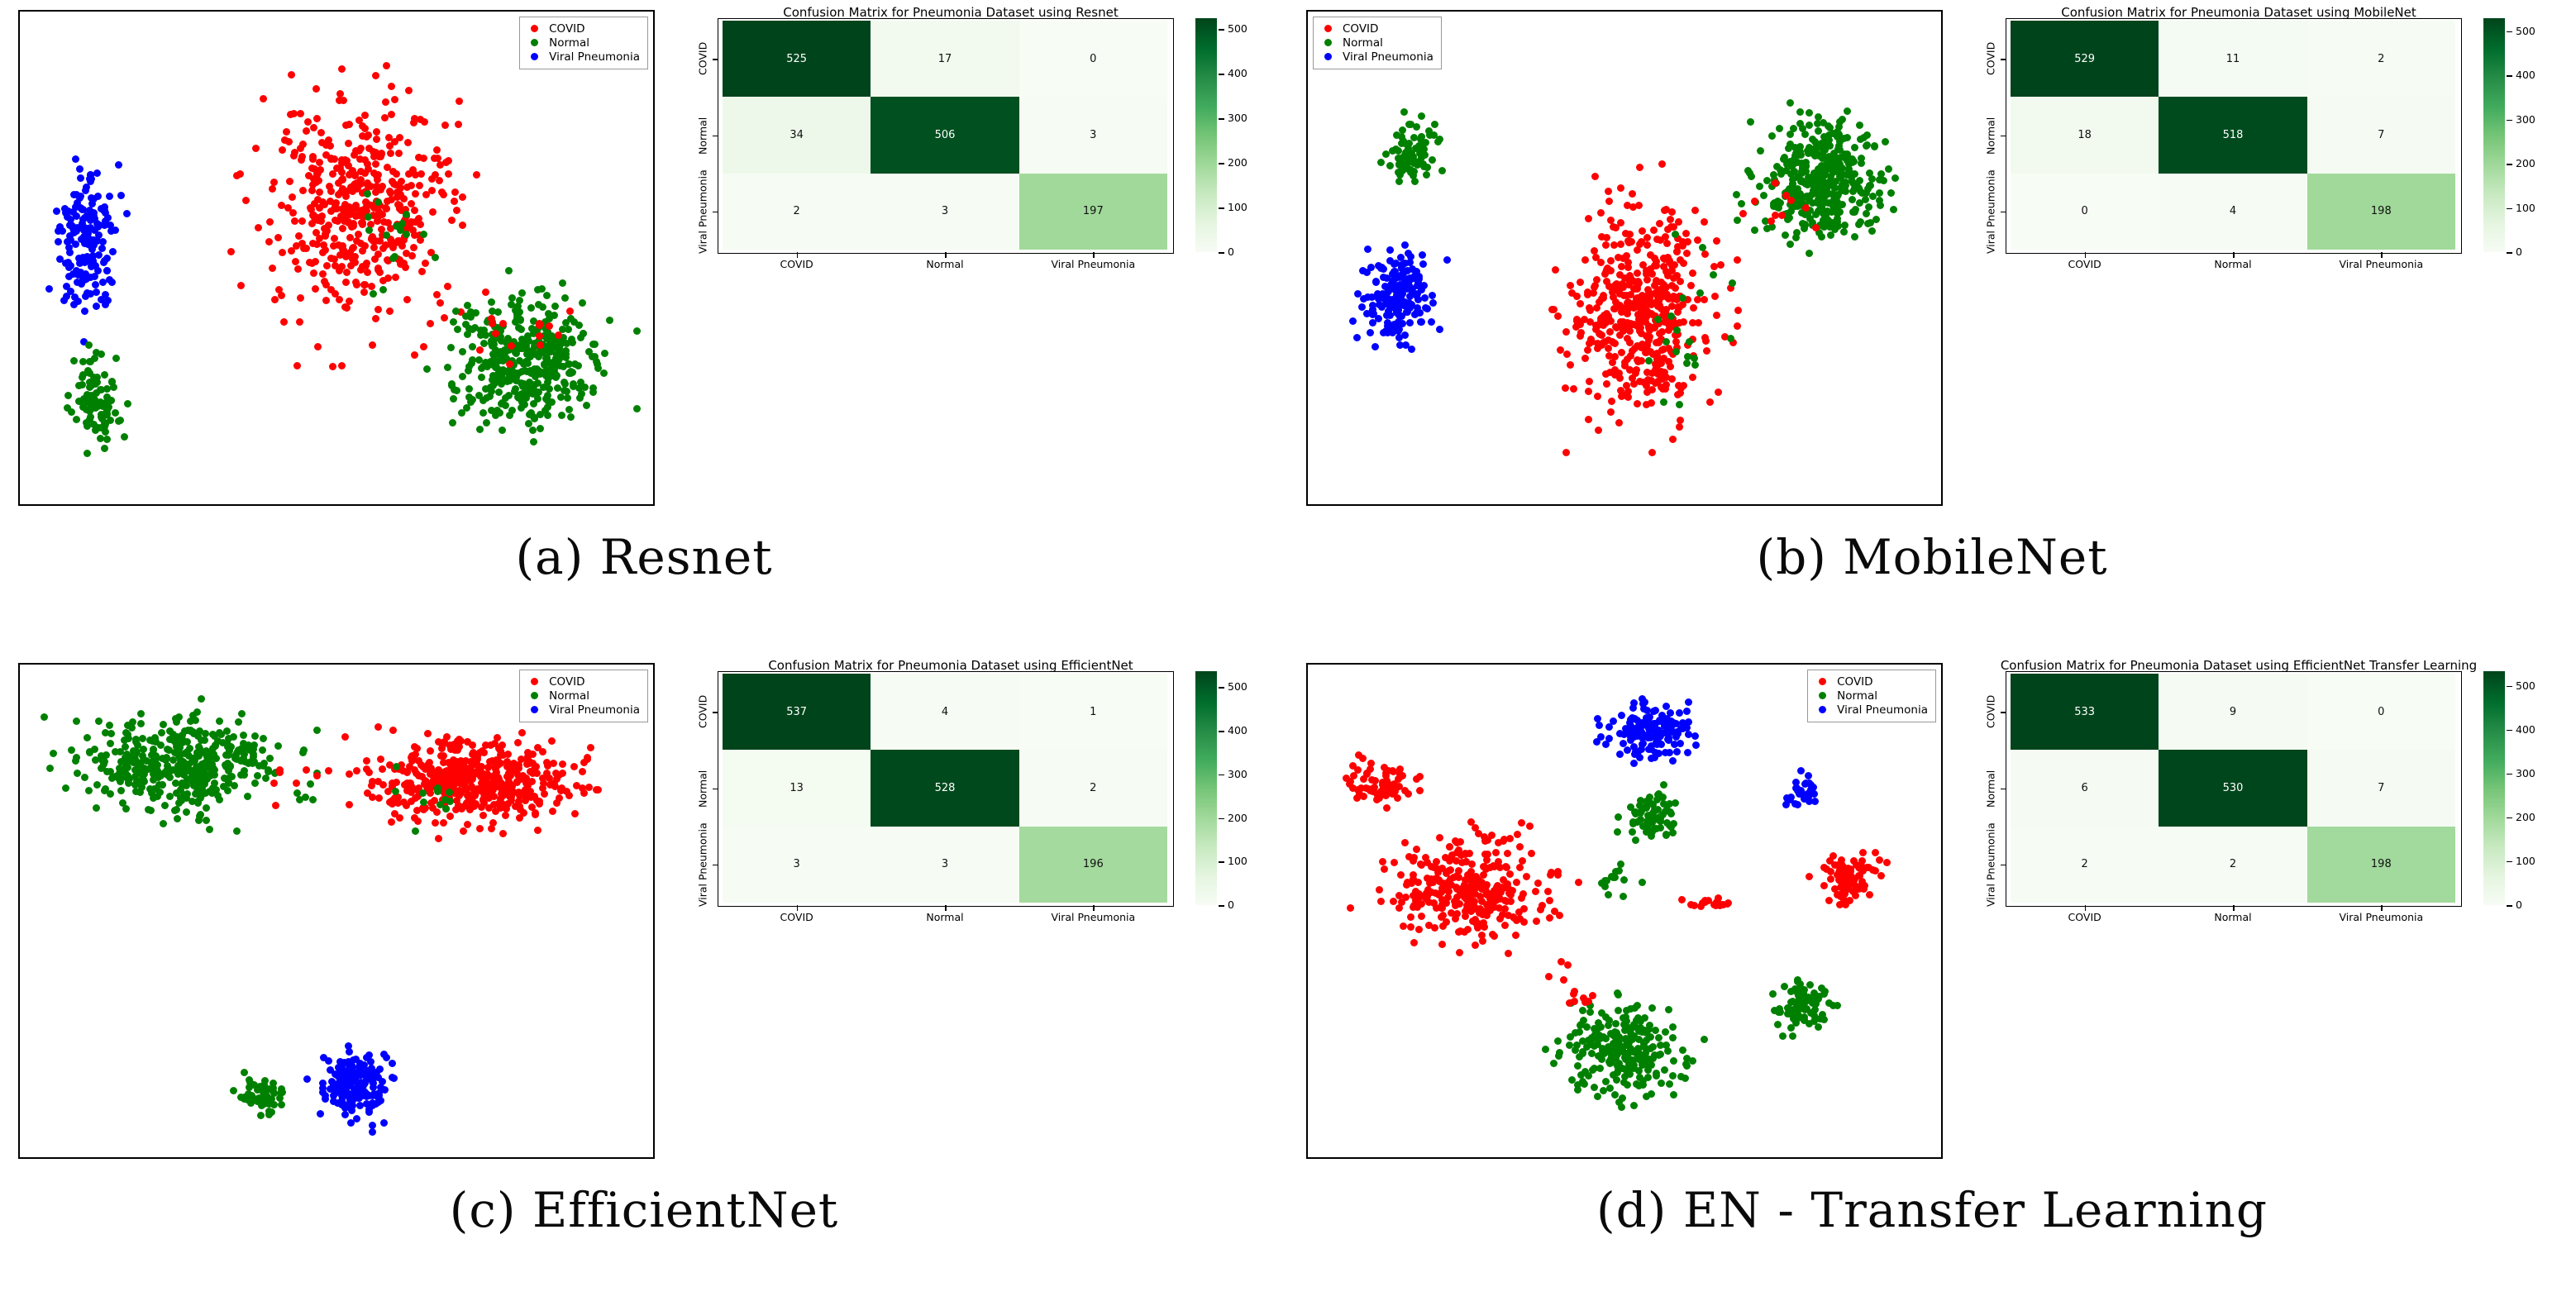 The width and height of the screenshot is (2576, 1306). Describe the element at coordinates (535, 28) in the screenshot. I see `legend-marker-icon` at that location.